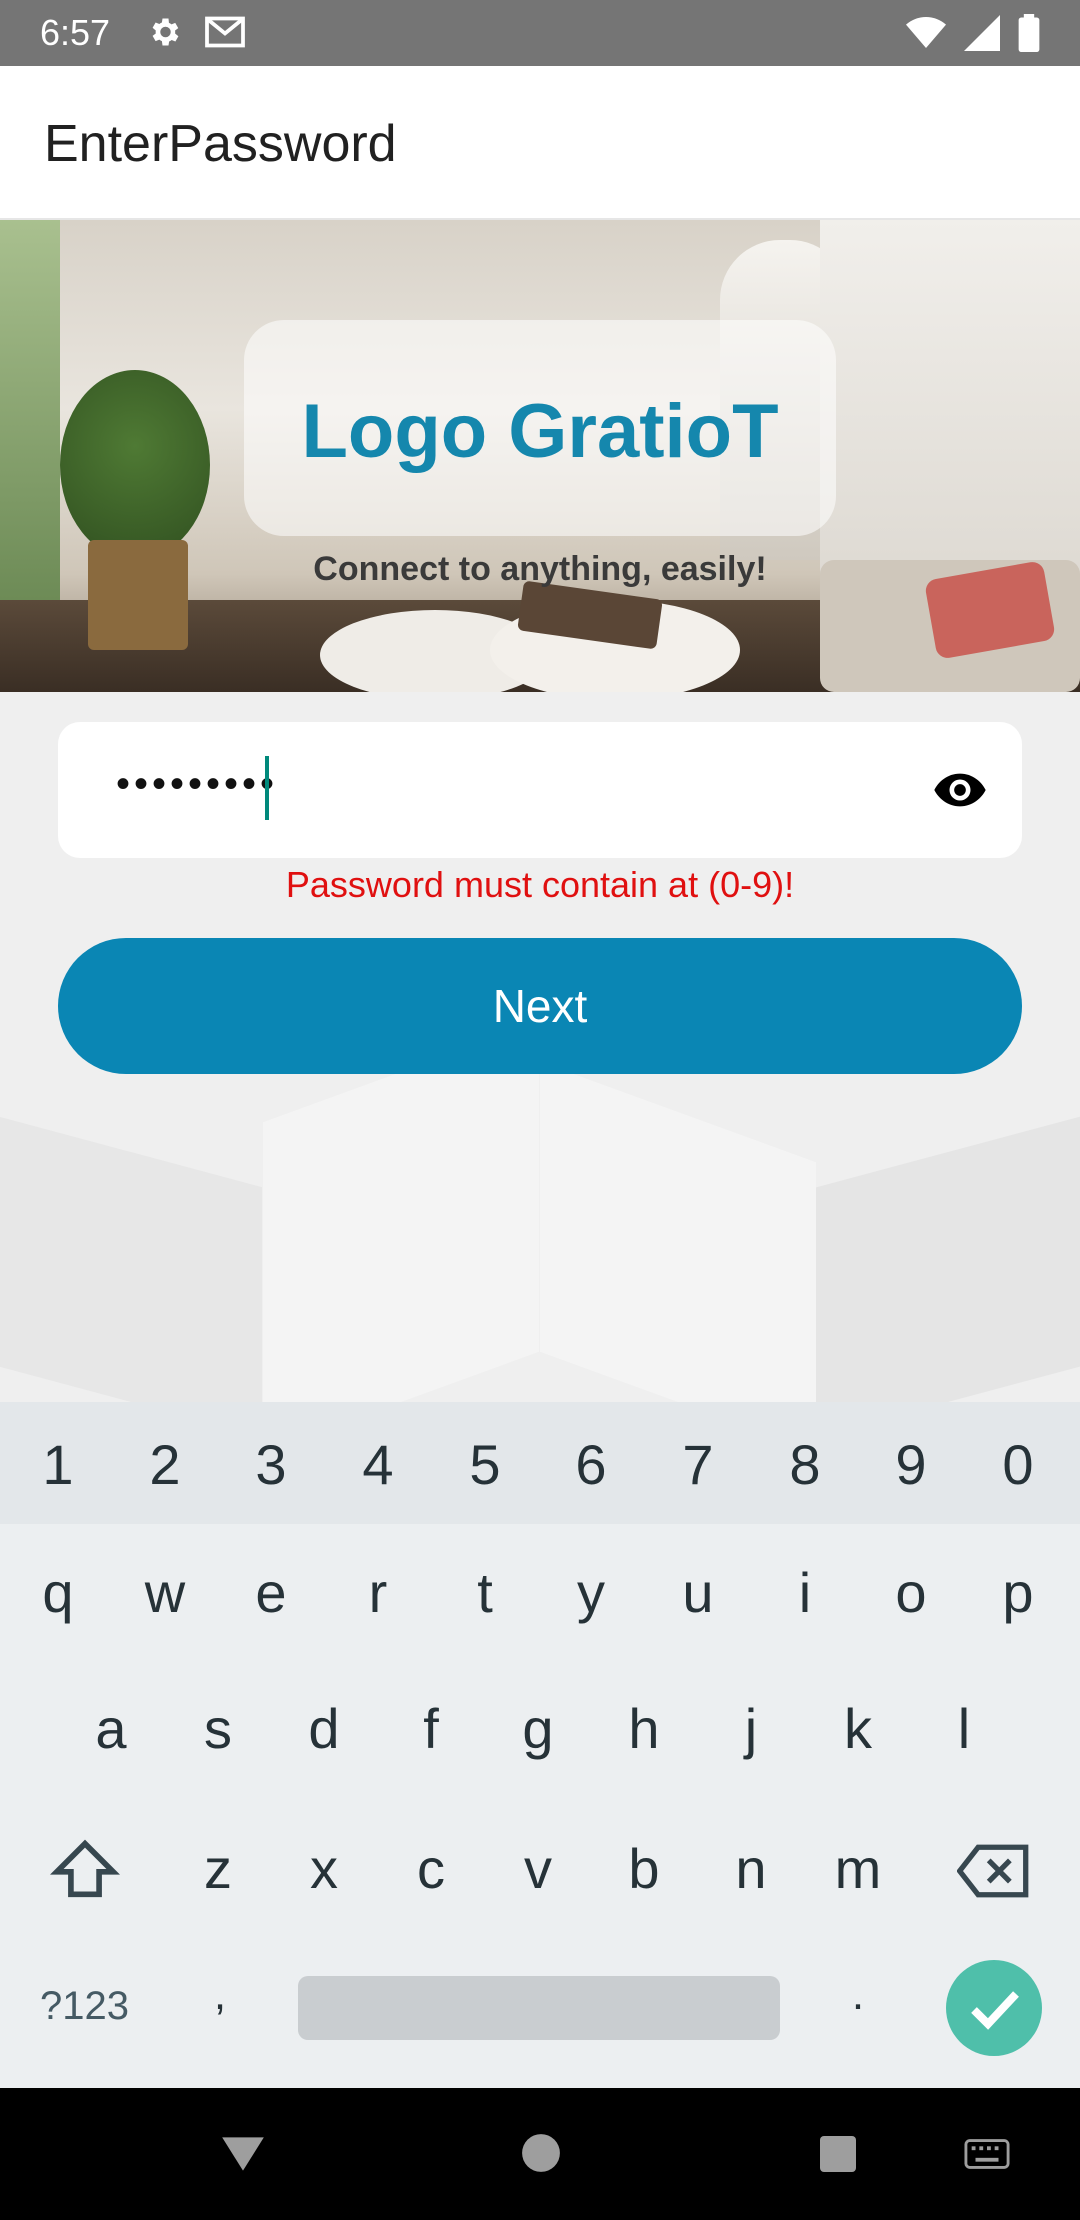 This screenshot has height=2220, width=1080. Describe the element at coordinates (644, 1728) in the screenshot. I see `key-h: h` at that location.